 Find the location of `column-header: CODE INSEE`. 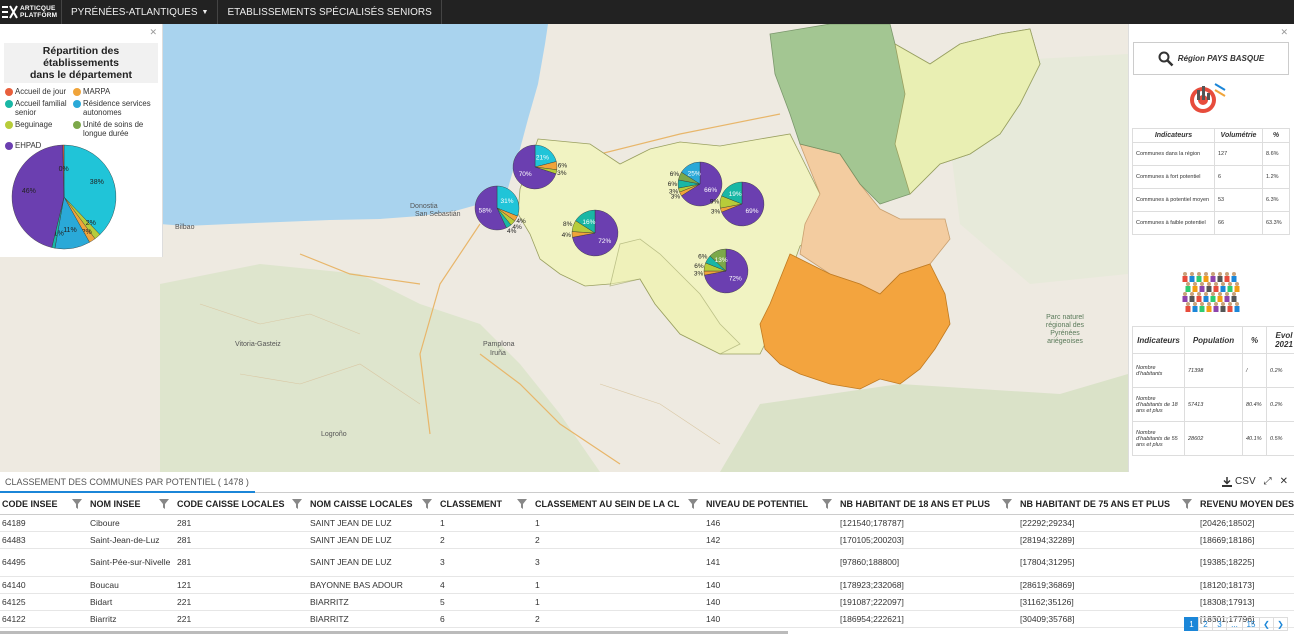

column-header: CODE INSEE is located at coordinates (44, 504).